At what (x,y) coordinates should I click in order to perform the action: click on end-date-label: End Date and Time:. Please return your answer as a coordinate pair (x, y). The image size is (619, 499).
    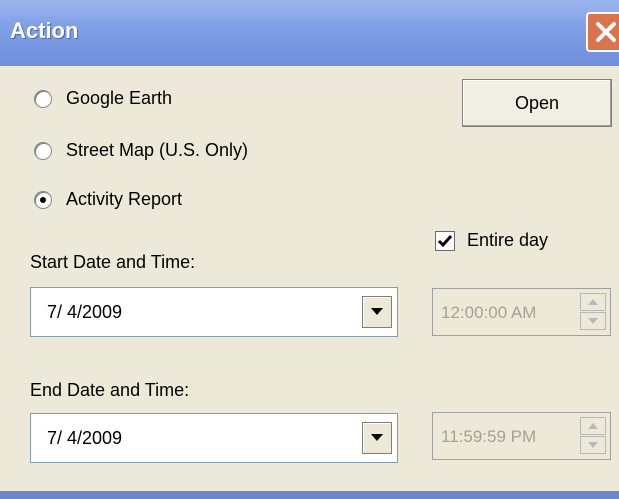
    Looking at the image, I should click on (110, 390).